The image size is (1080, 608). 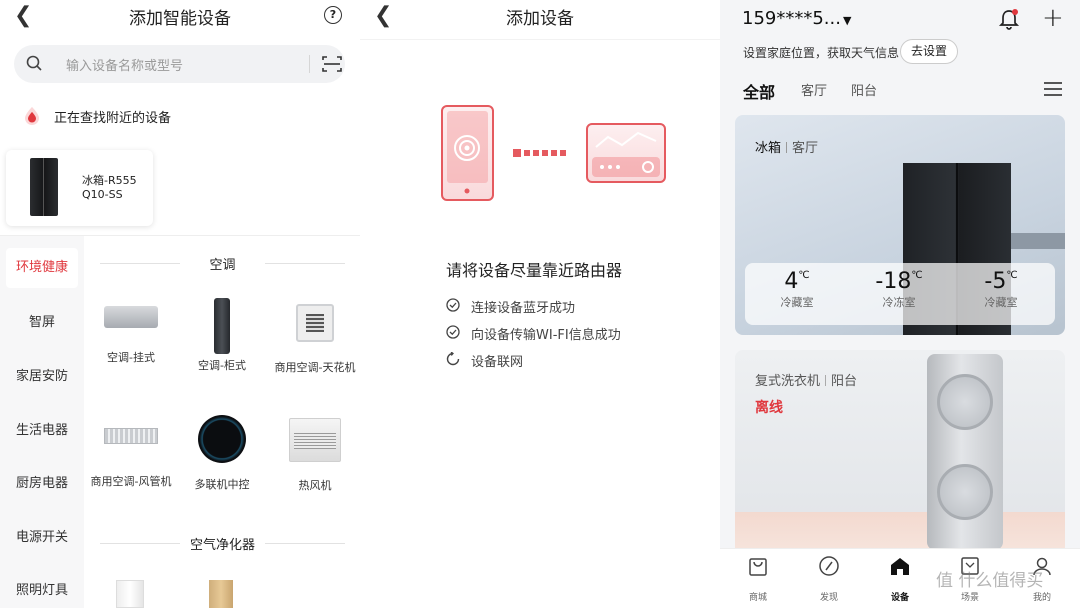 What do you see at coordinates (222, 543) in the screenshot?
I see `section-title-purifier: 空气净化器` at bounding box center [222, 543].